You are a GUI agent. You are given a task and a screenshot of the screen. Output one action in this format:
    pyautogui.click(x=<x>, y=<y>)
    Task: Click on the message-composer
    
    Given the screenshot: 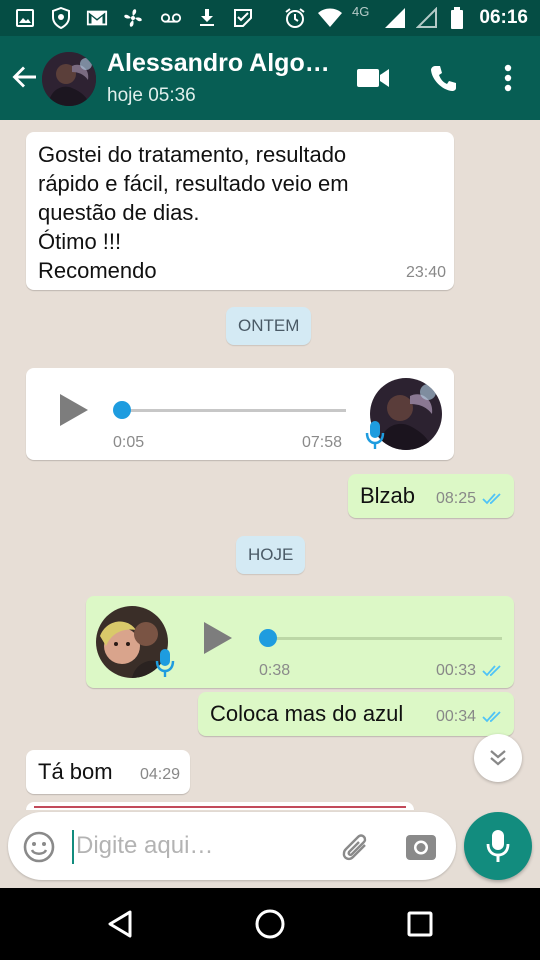 What is the action you would take?
    pyautogui.click(x=232, y=846)
    